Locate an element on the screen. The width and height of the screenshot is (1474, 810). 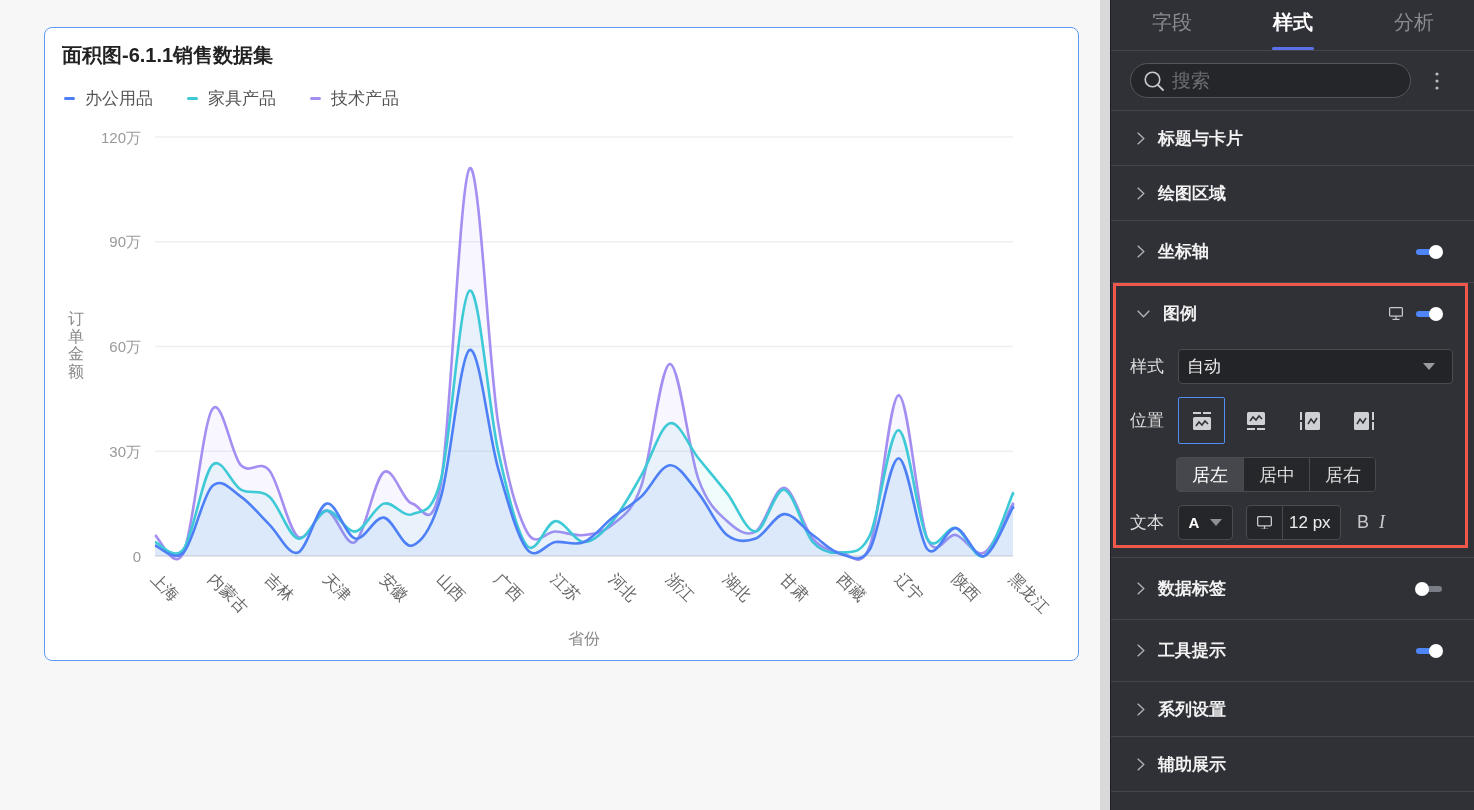
section-title: 系列设置 is located at coordinates (1192, 709).